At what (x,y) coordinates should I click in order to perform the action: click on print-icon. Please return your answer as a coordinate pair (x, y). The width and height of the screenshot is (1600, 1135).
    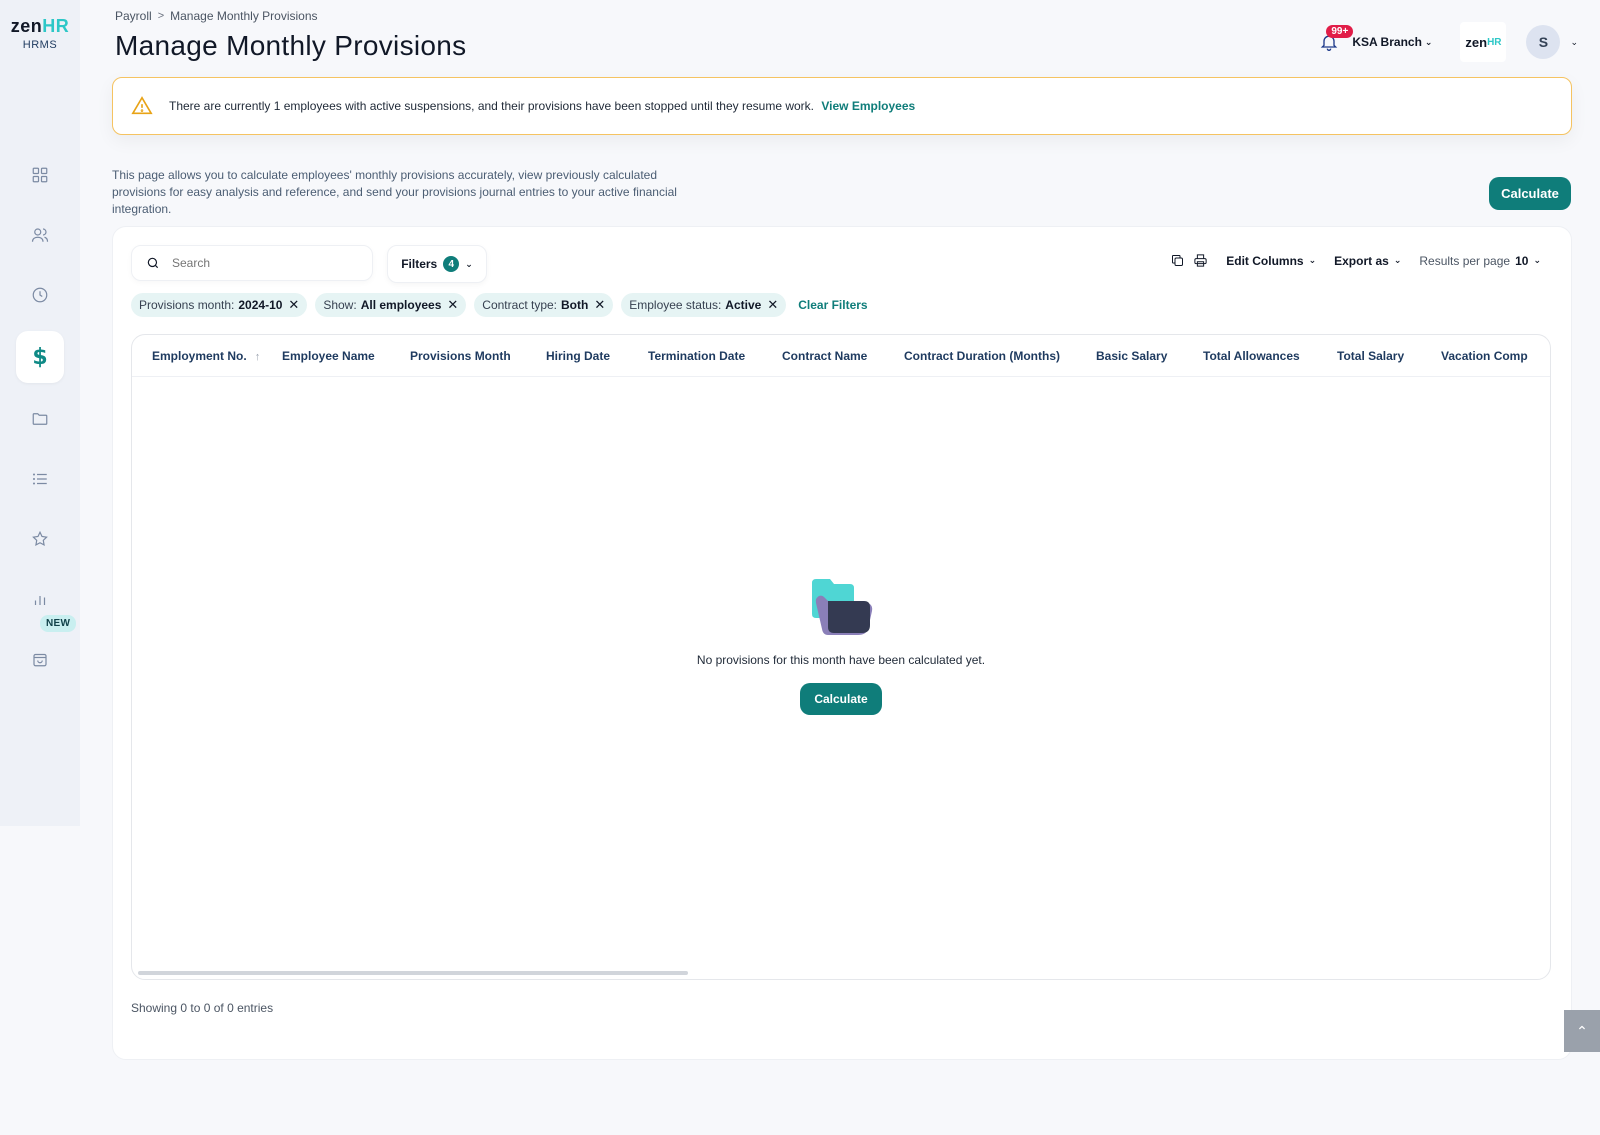
    Looking at the image, I should click on (1200, 260).